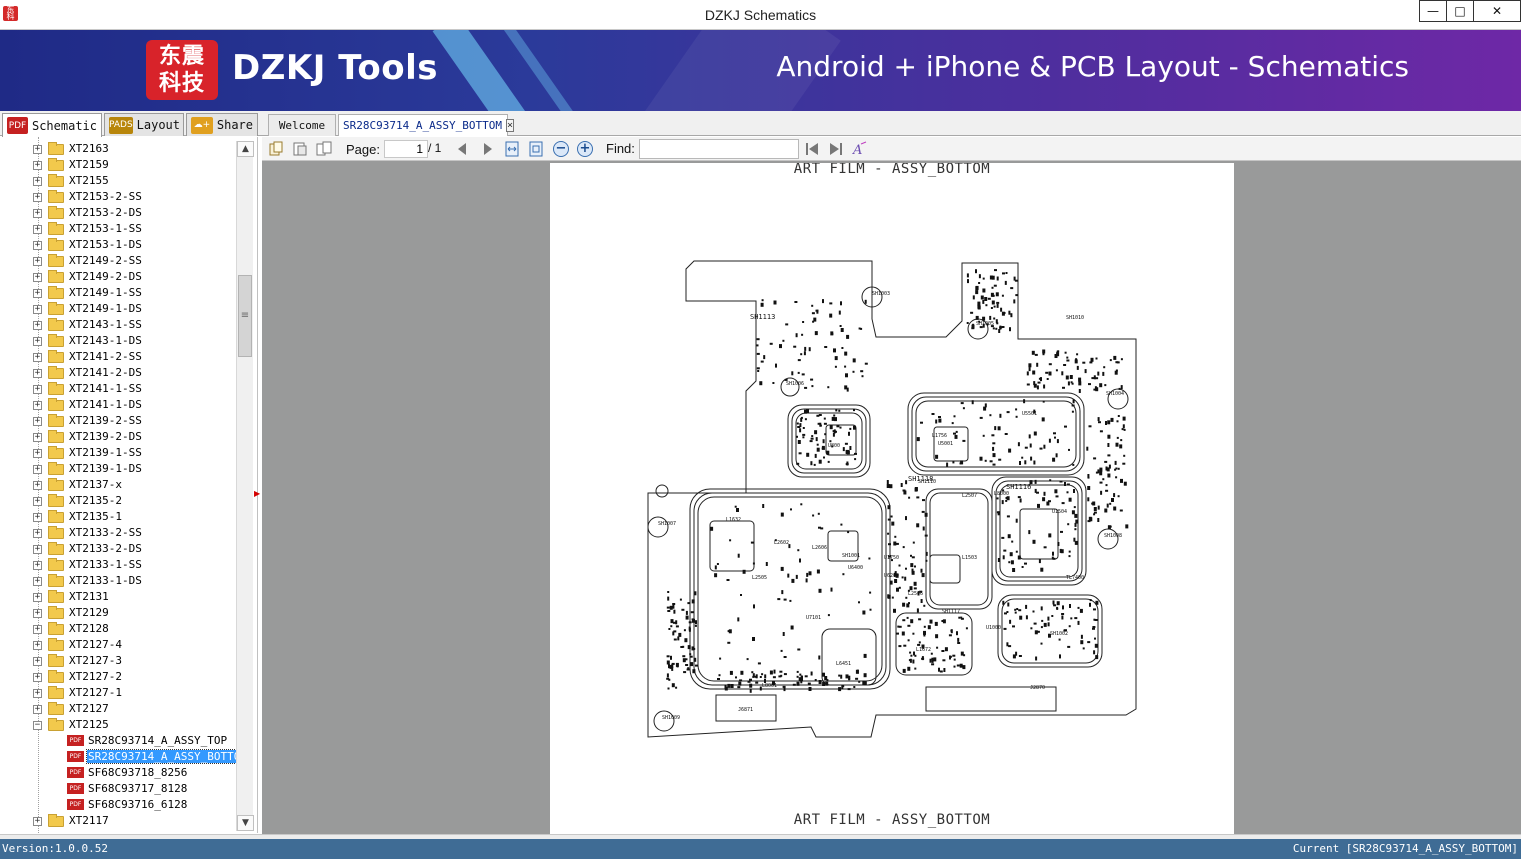 This screenshot has width=1521, height=859. What do you see at coordinates (118, 501) in the screenshot?
I see `tree-folder: + XT2135-2` at bounding box center [118, 501].